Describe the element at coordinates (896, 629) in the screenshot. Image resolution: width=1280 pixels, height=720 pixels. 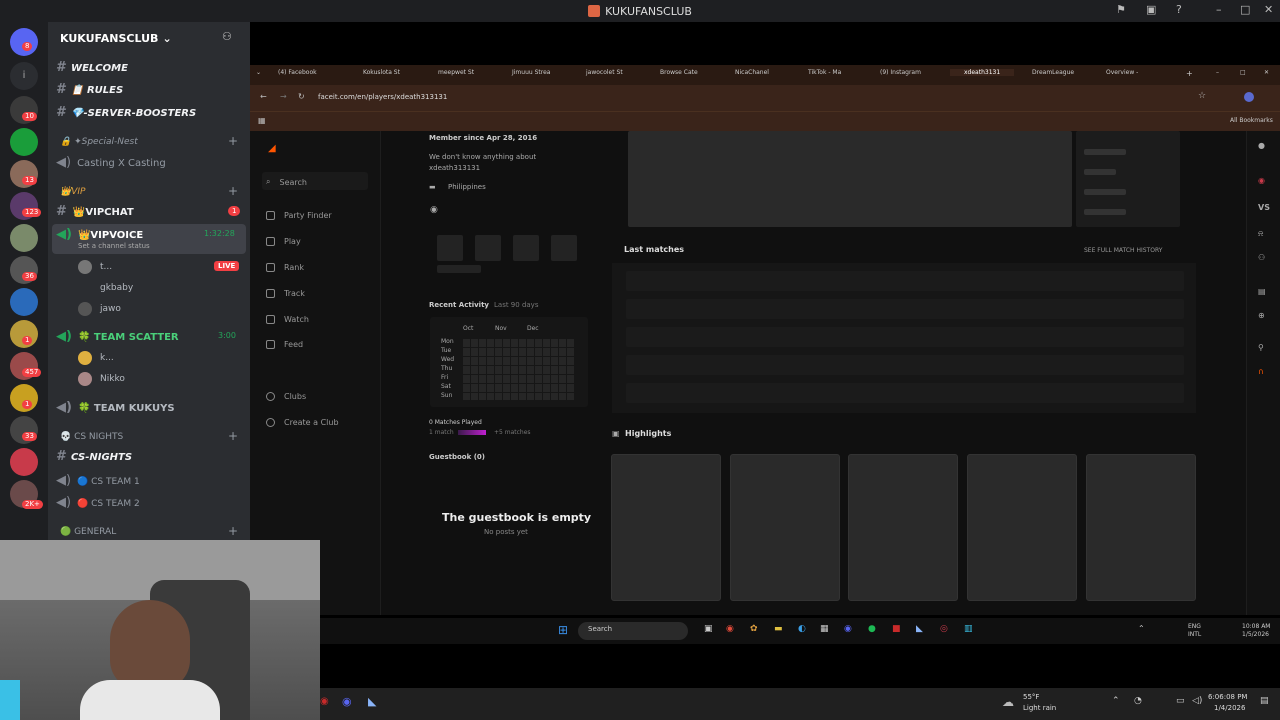
I see `app-icon: ■` at that location.